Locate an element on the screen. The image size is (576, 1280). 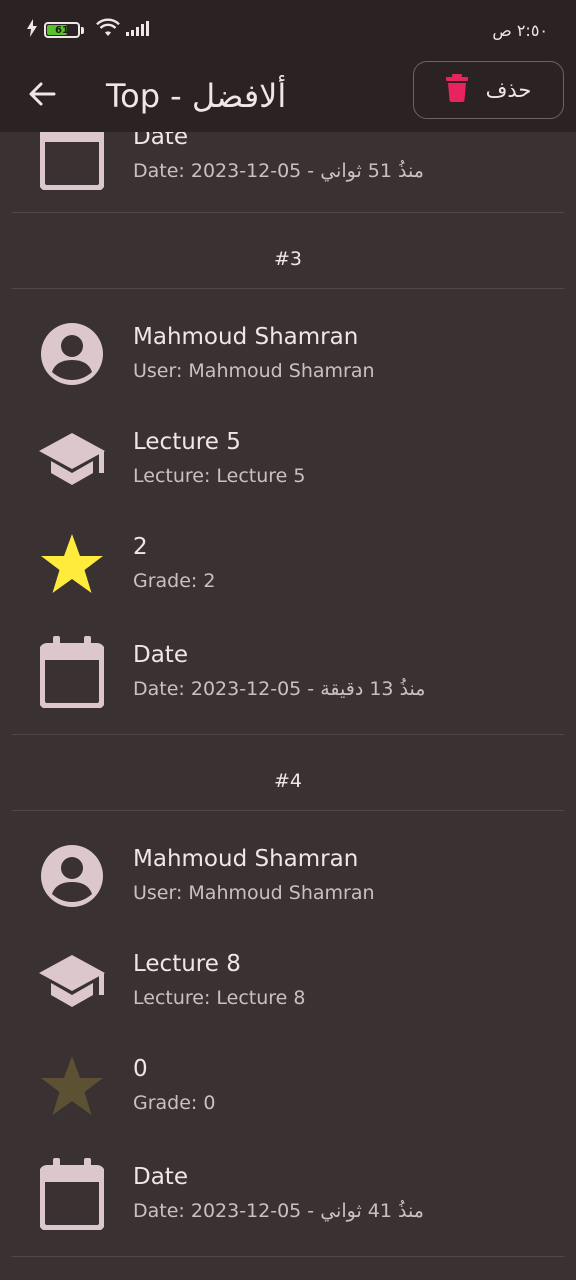
app-bar: Top - ألافضل حذف is located at coordinates (288, 96).